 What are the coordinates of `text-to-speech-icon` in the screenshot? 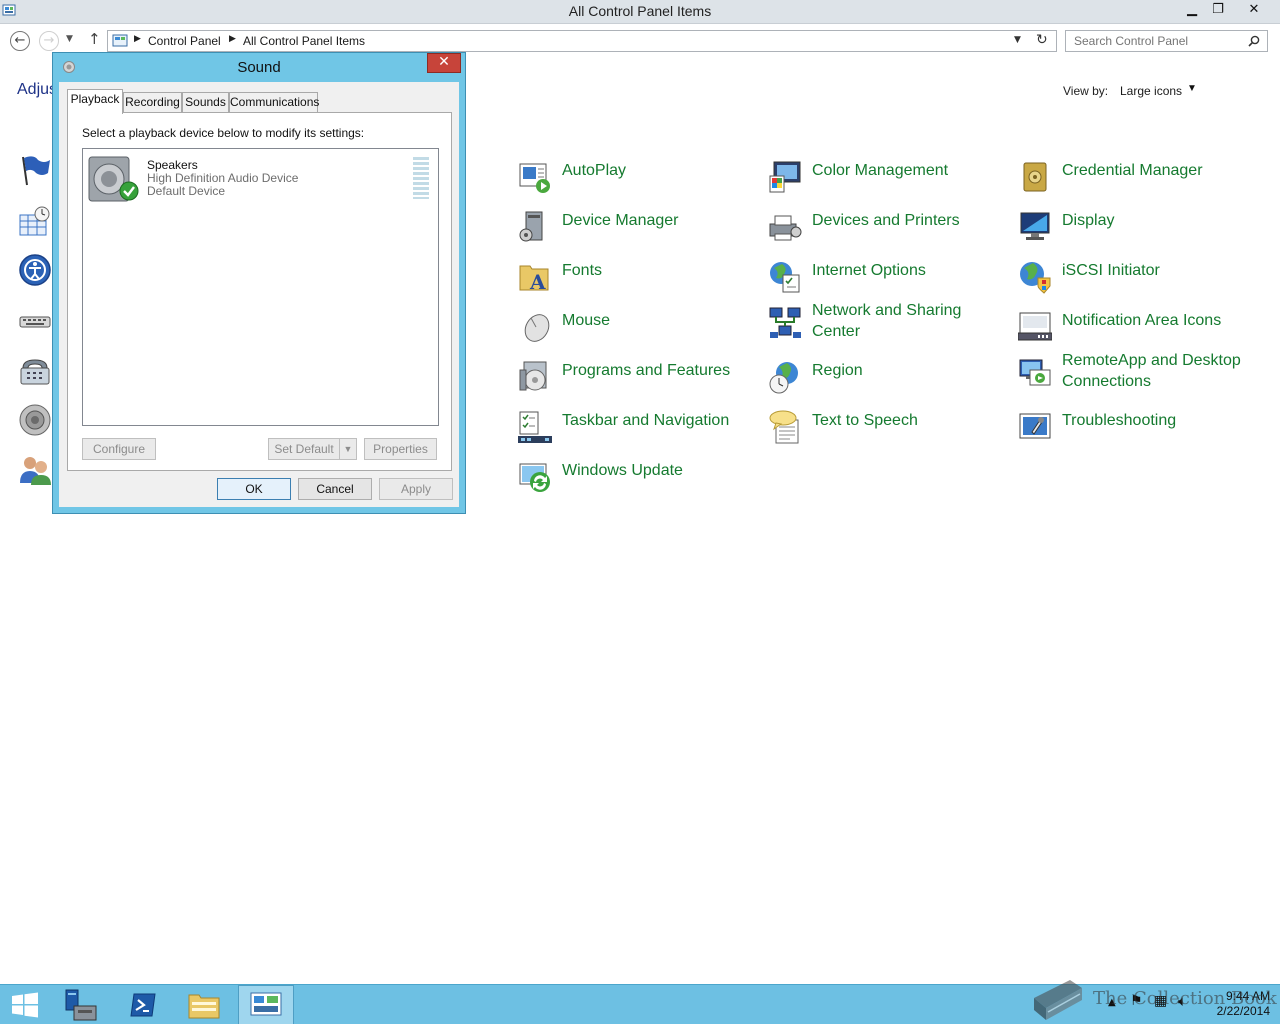 It's located at (784, 427).